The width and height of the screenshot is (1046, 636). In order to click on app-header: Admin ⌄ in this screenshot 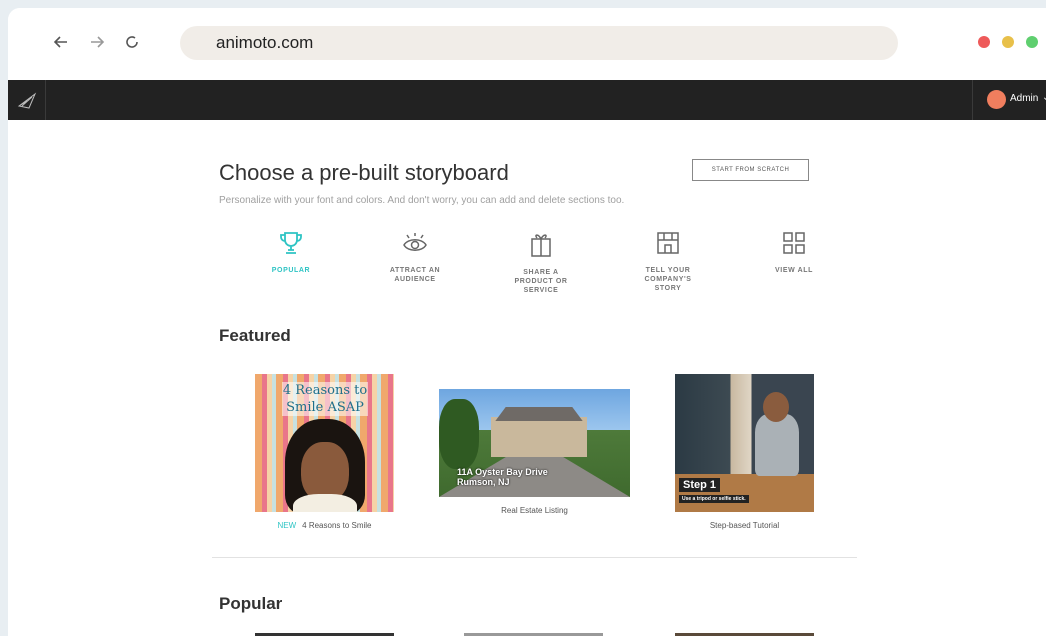, I will do `click(527, 100)`.